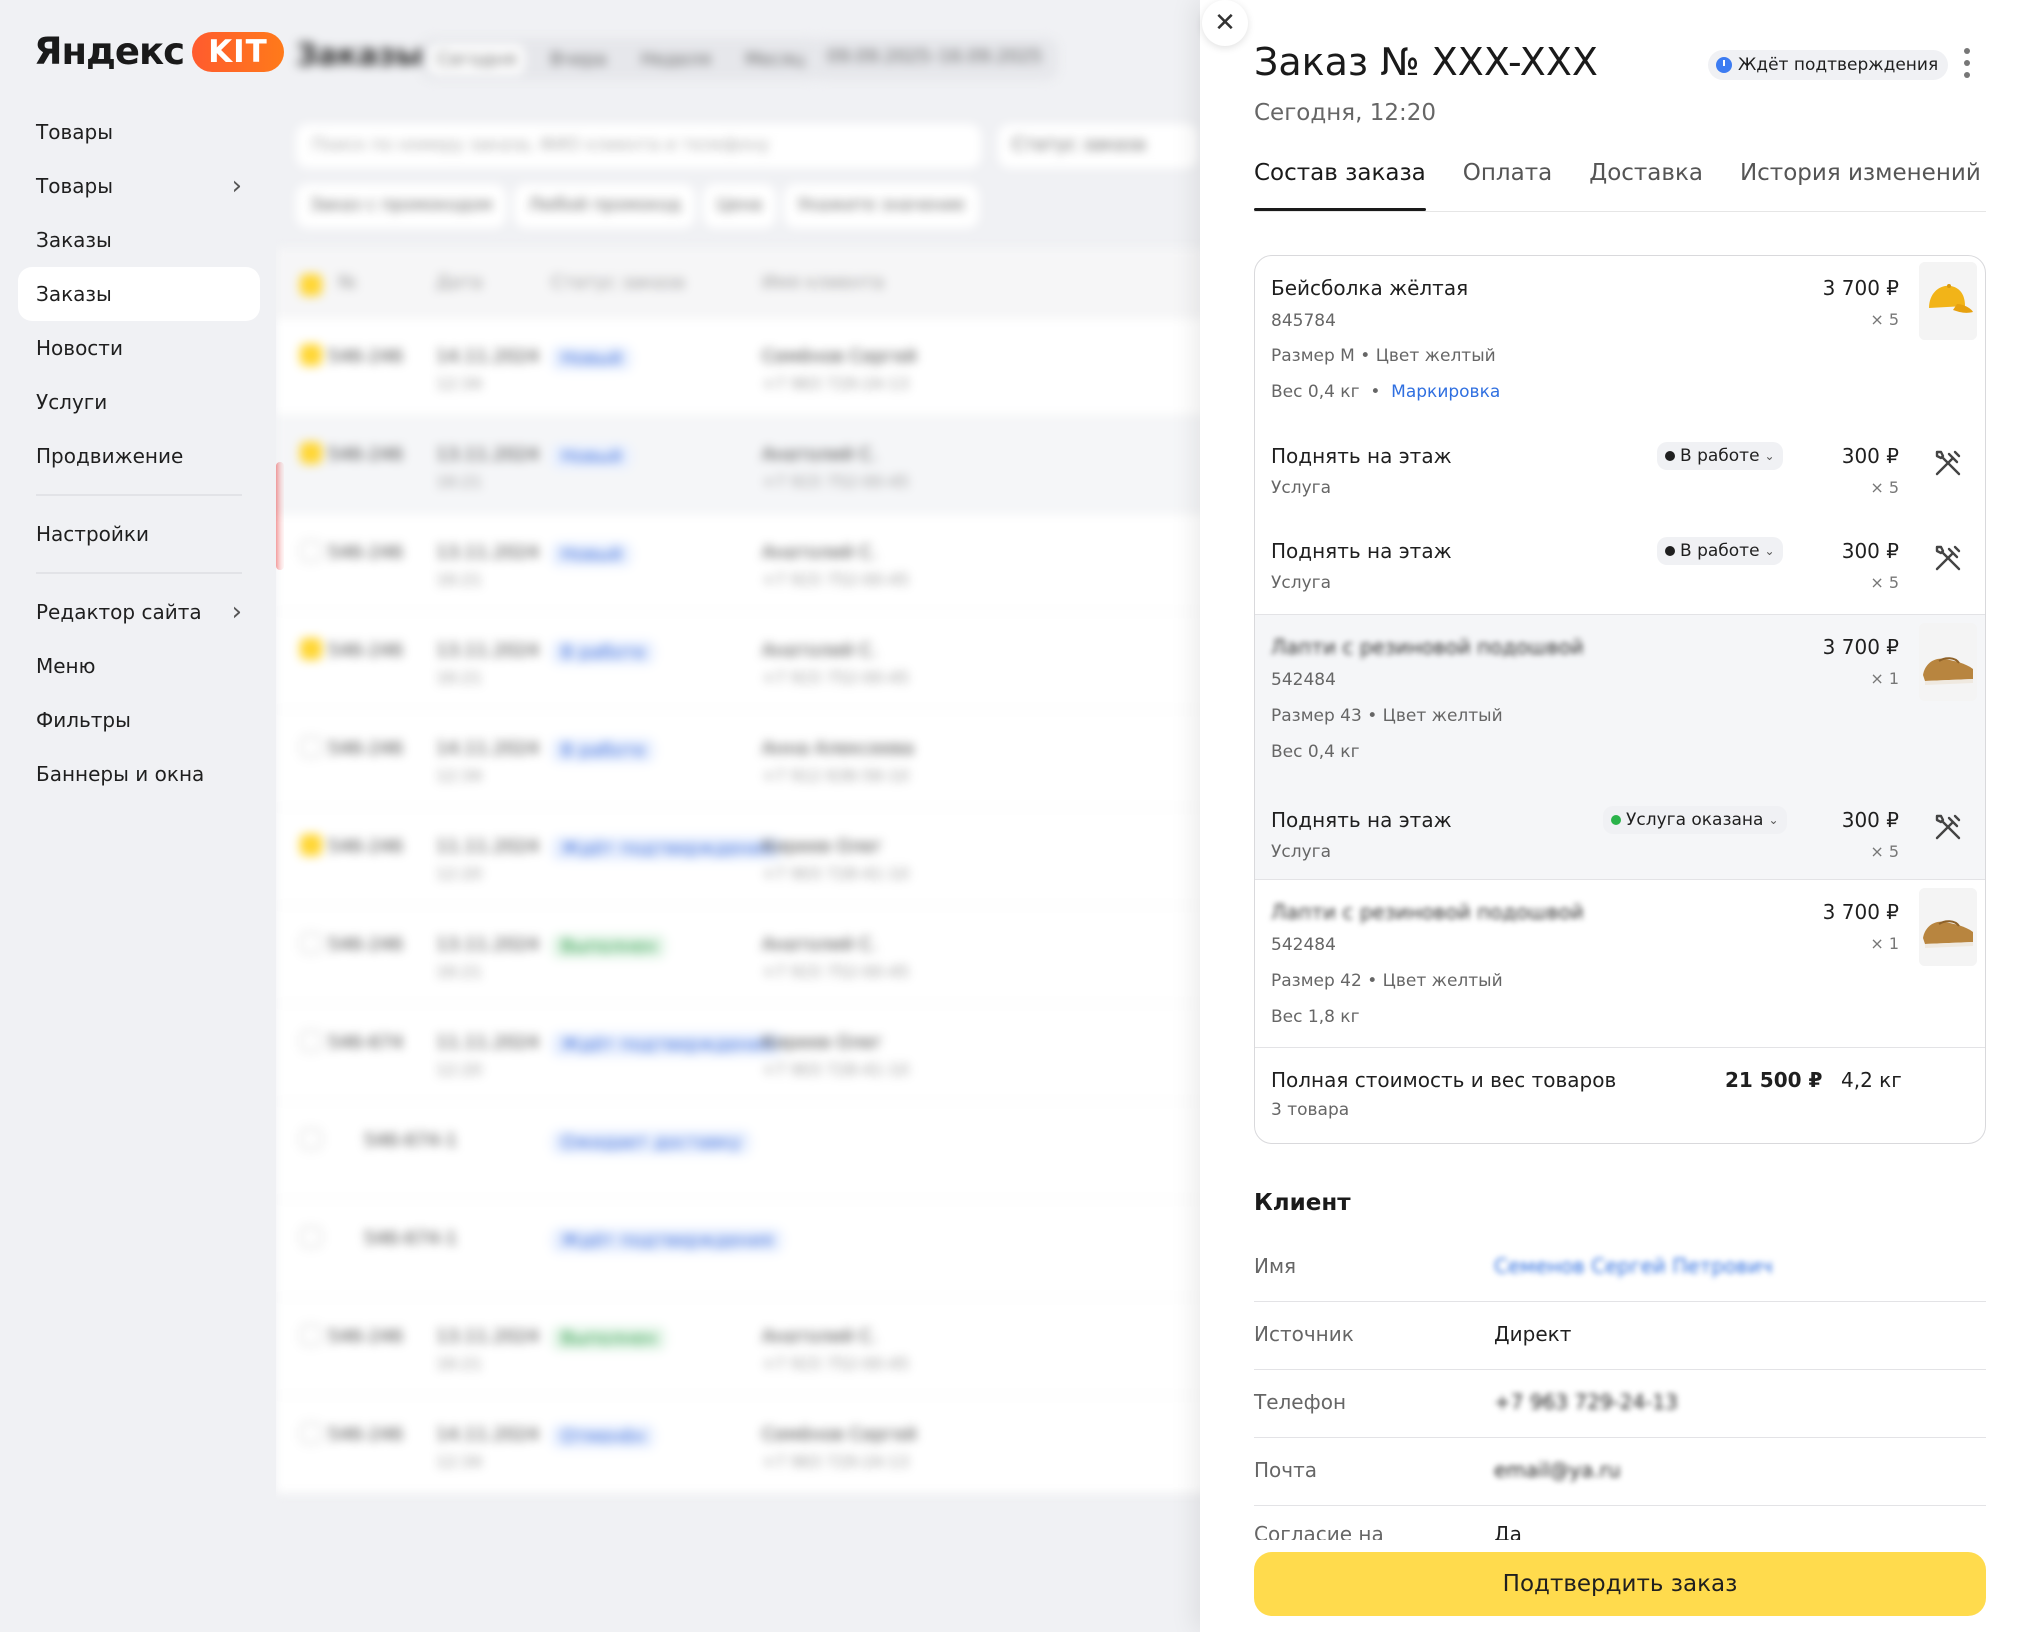 Image resolution: width=2040 pixels, height=1632 pixels. What do you see at coordinates (604, 206) in the screenshot?
I see `promo-value-filter: Любой промокод` at bounding box center [604, 206].